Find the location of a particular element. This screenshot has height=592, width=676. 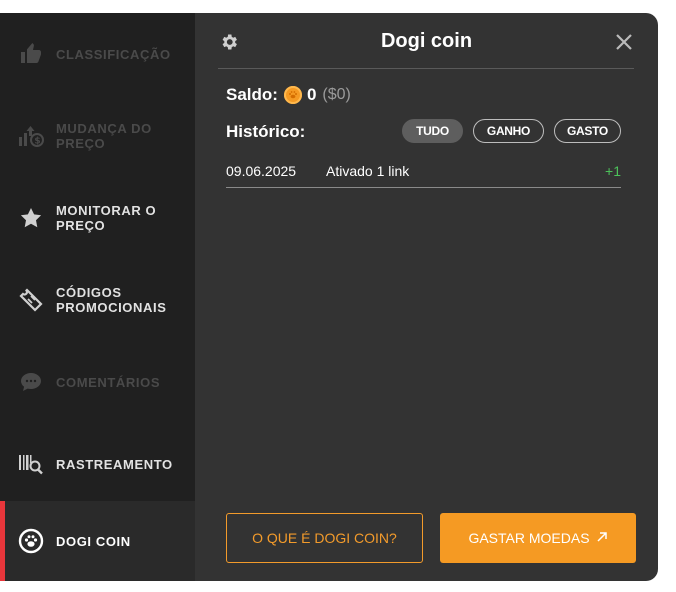

what-is-dogi-coin-label: O QUE É DOGI COIN? is located at coordinates (324, 538).